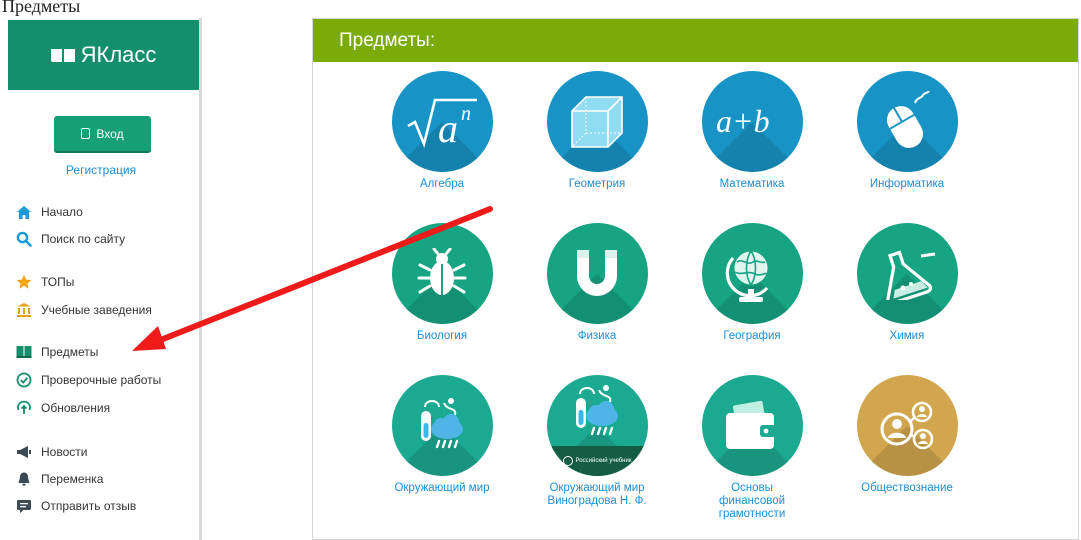 Image resolution: width=1081 pixels, height=540 pixels. I want to click on search-icon, so click(24, 239).